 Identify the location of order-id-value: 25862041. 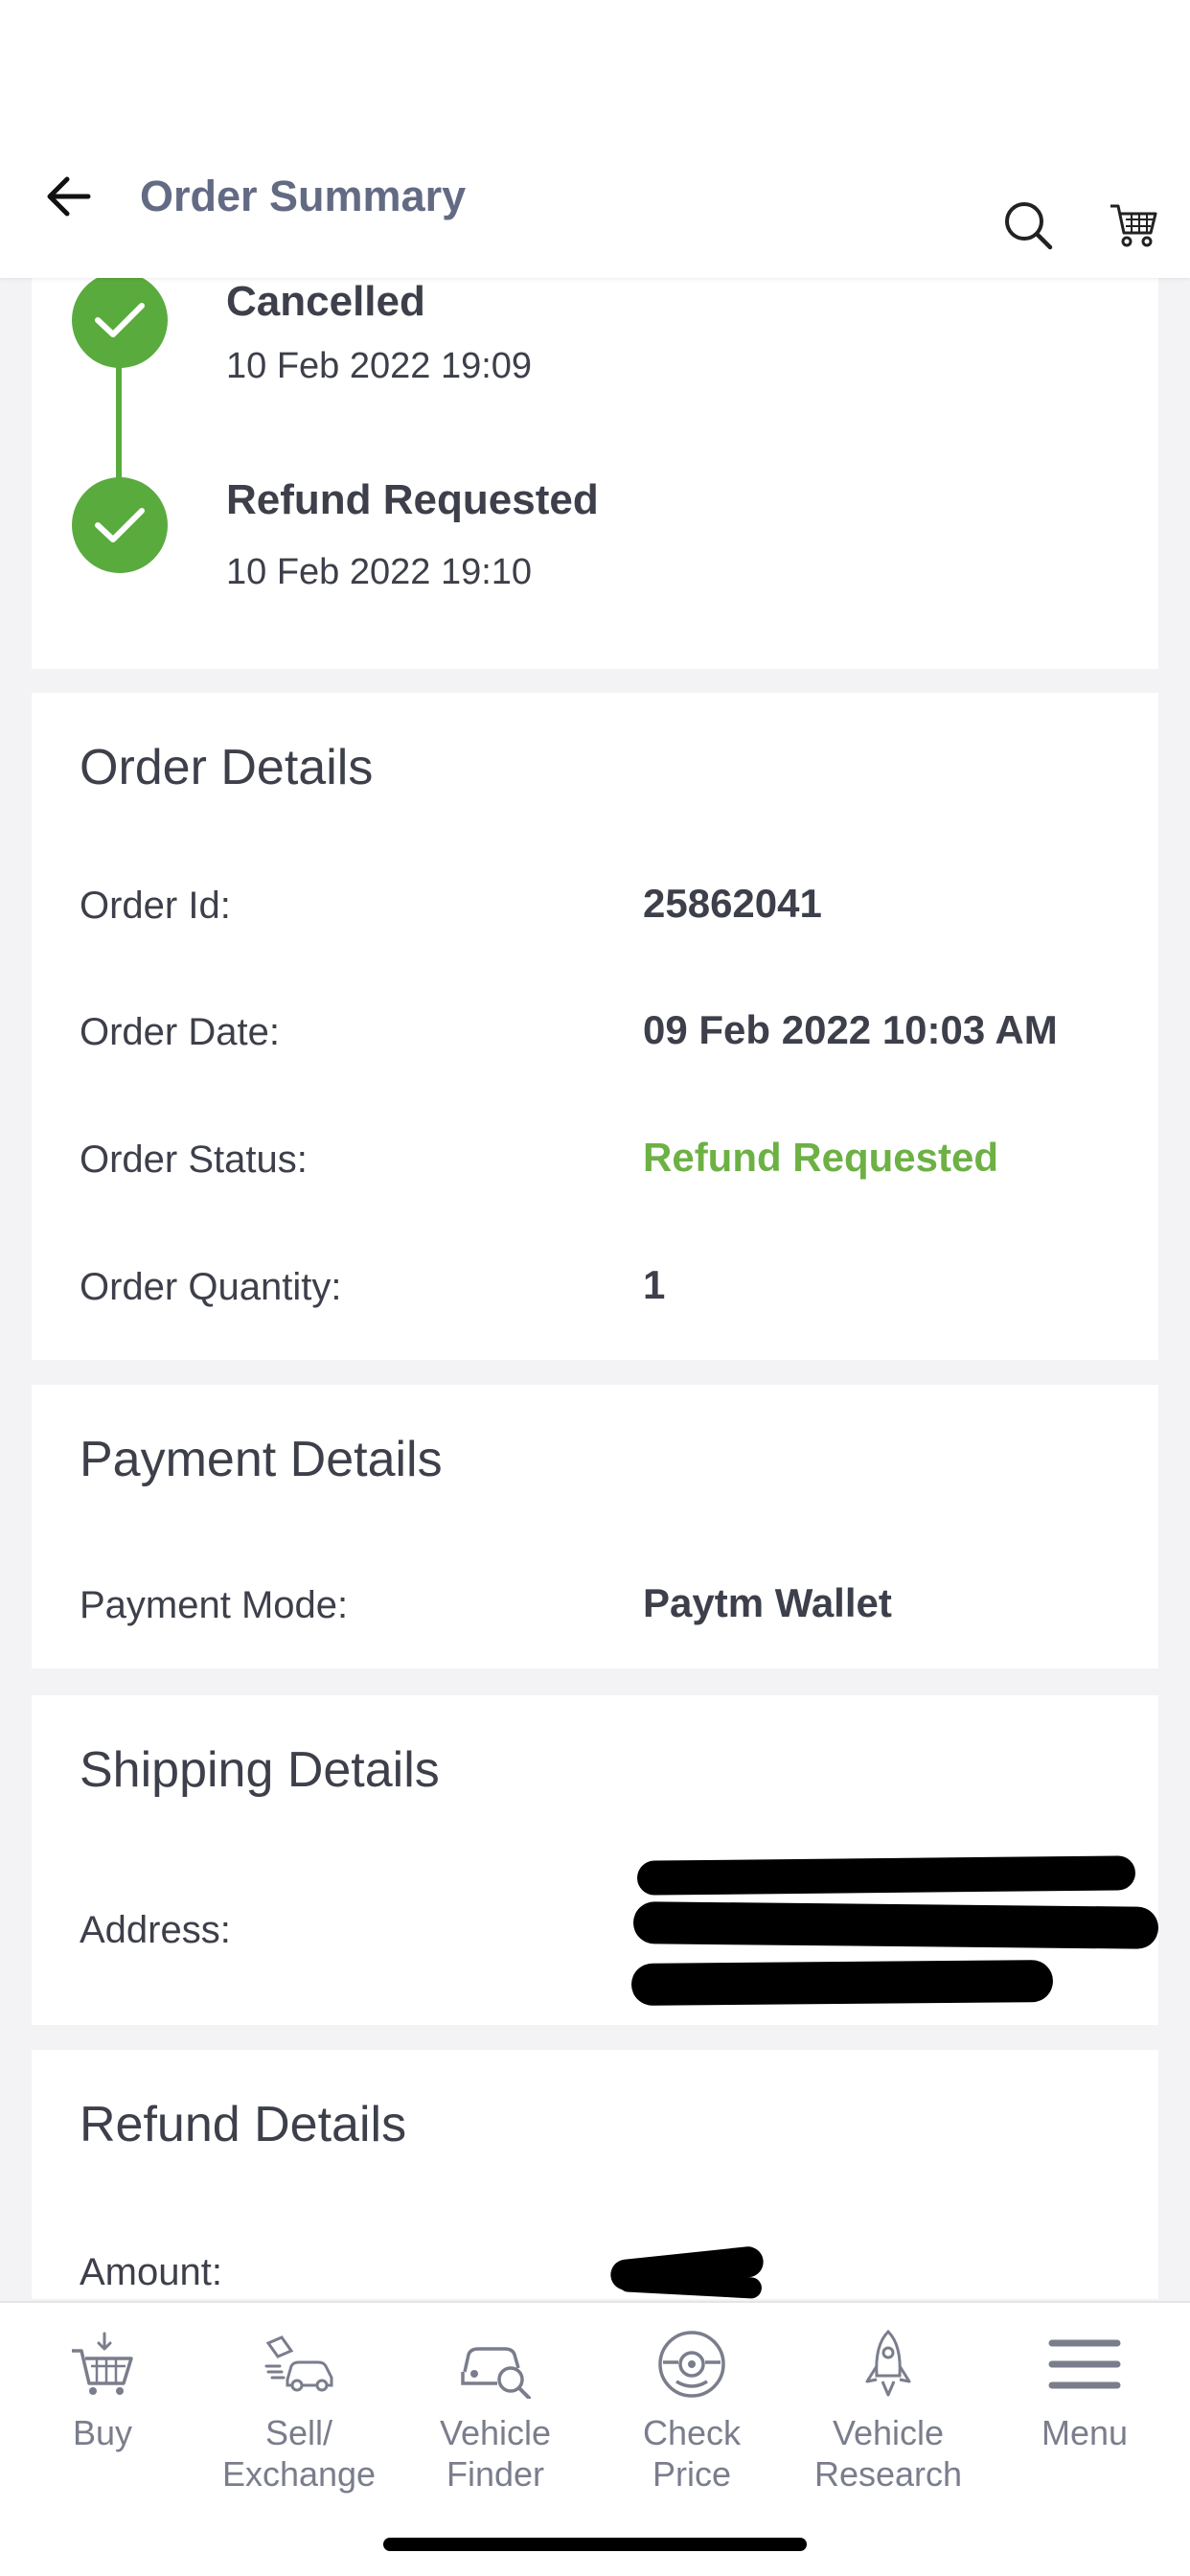
(732, 903).